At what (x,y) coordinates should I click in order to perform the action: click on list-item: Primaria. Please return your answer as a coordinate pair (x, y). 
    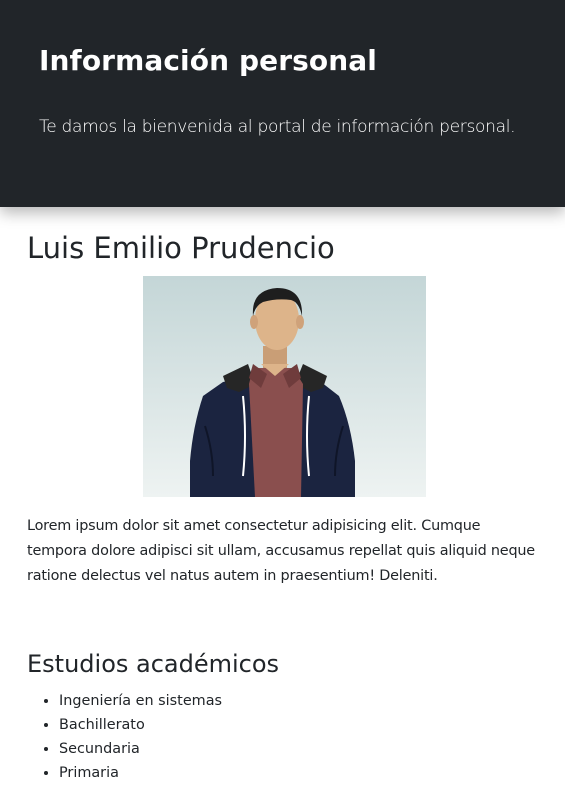
    Looking at the image, I should click on (140, 773).